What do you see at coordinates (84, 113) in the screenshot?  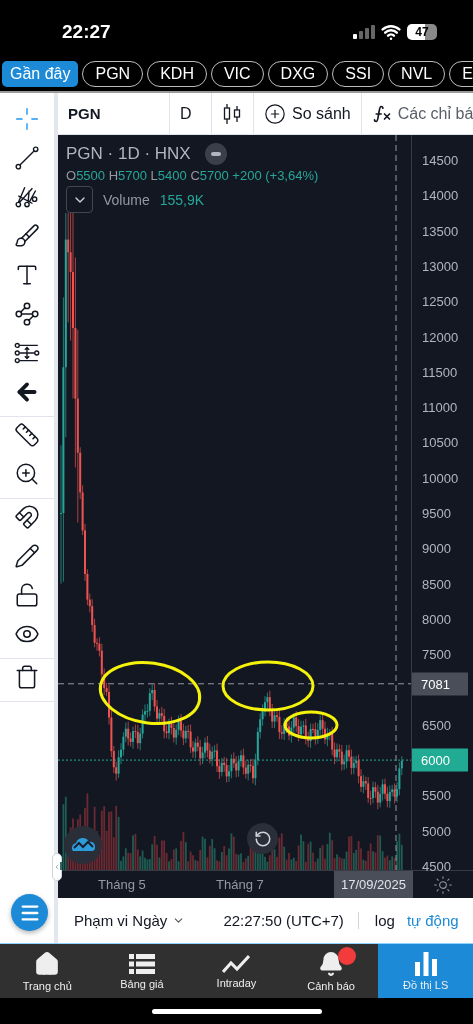 I see `symbol-label: PGN` at bounding box center [84, 113].